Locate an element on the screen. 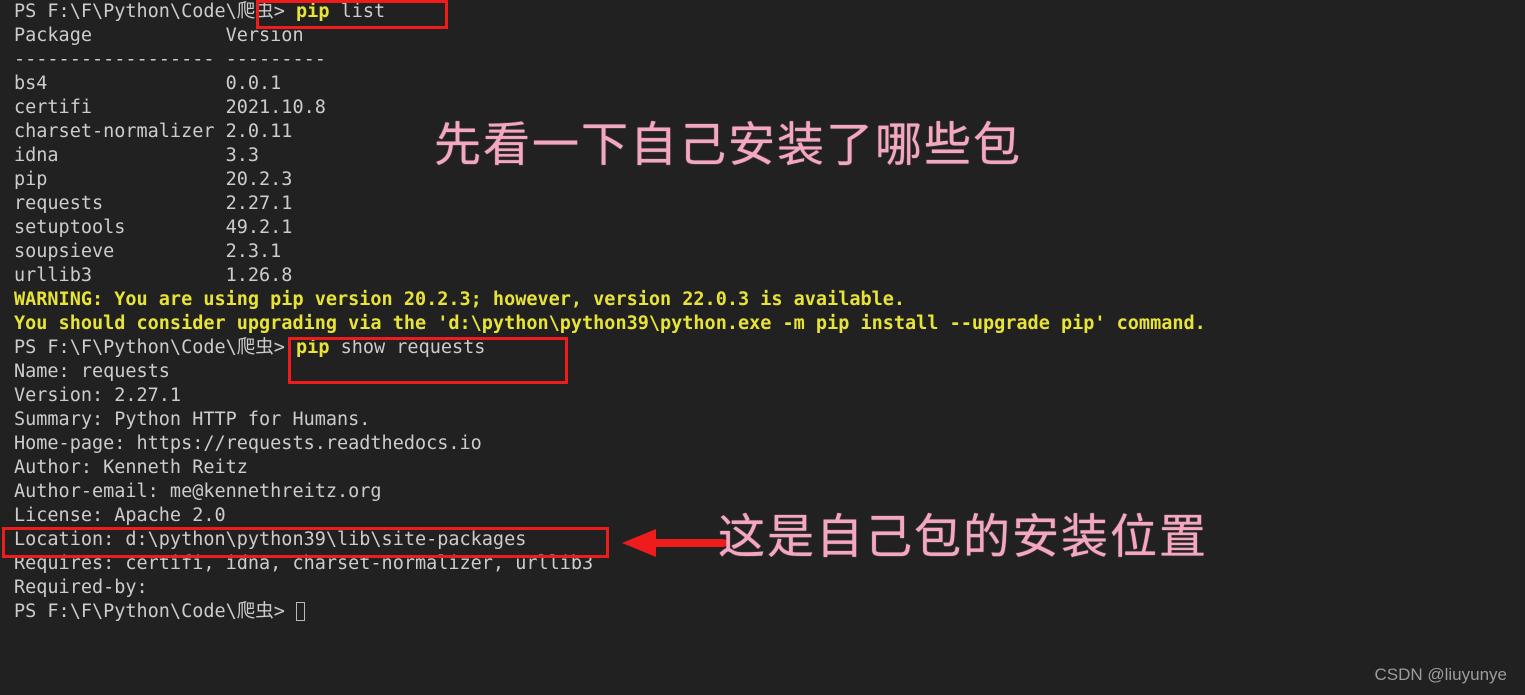  command-args: show requests is located at coordinates (407, 347).